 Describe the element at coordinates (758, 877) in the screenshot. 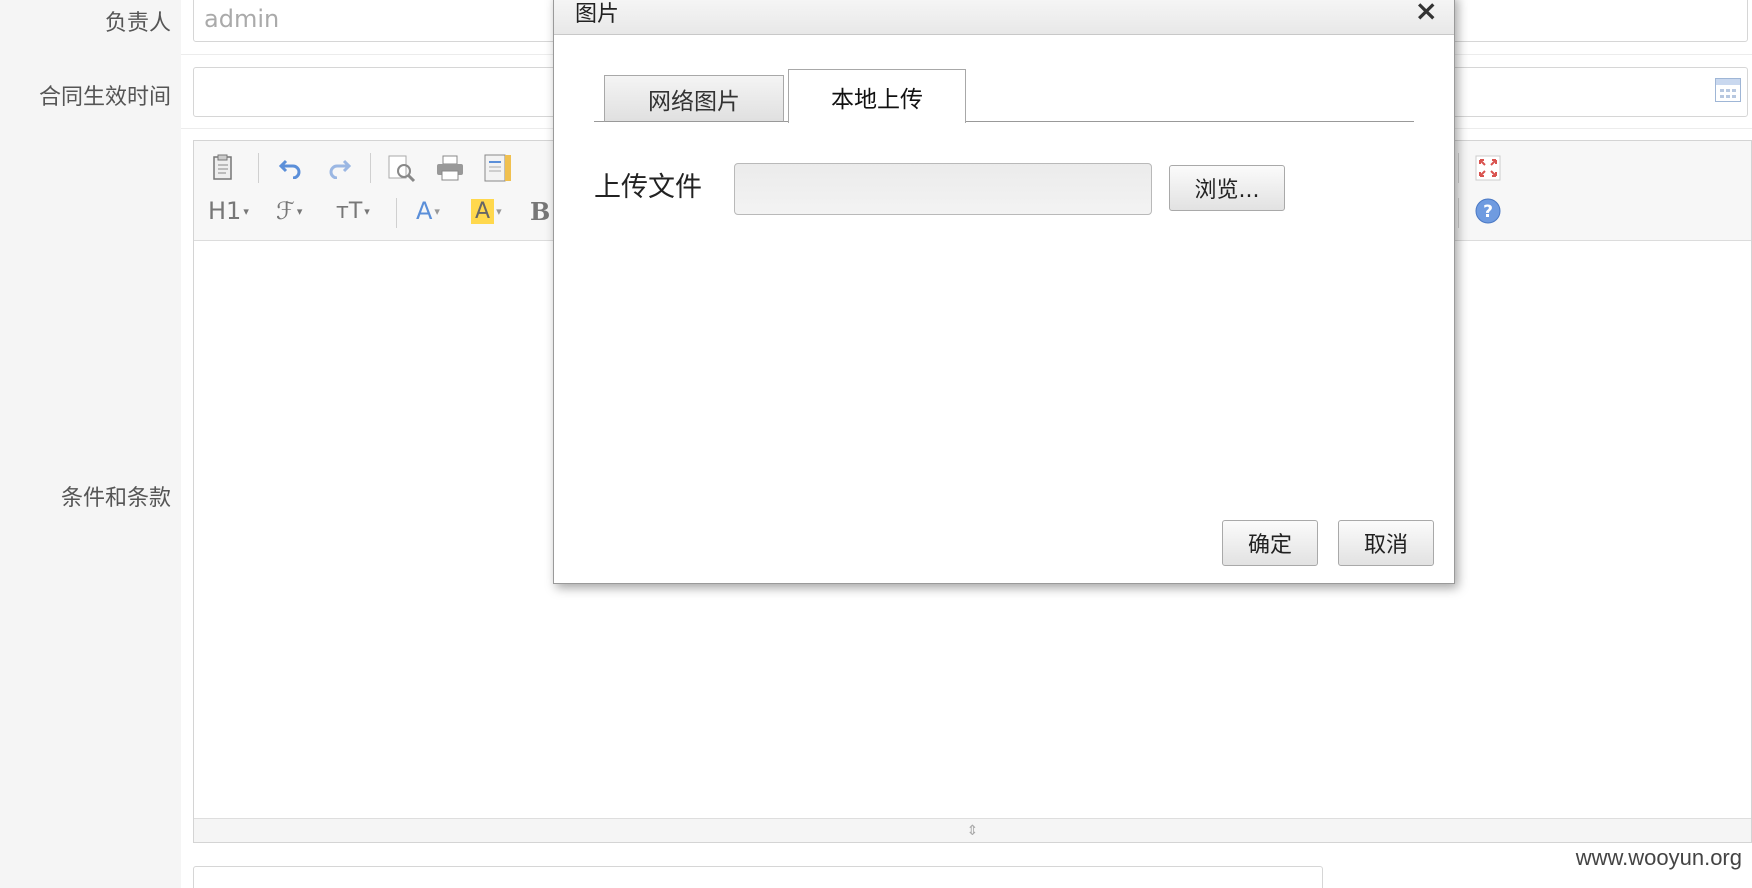

I see `next-field-input` at that location.